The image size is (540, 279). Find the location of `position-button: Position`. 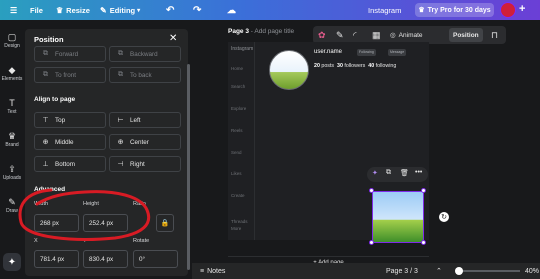

position-button: Position is located at coordinates (466, 35).